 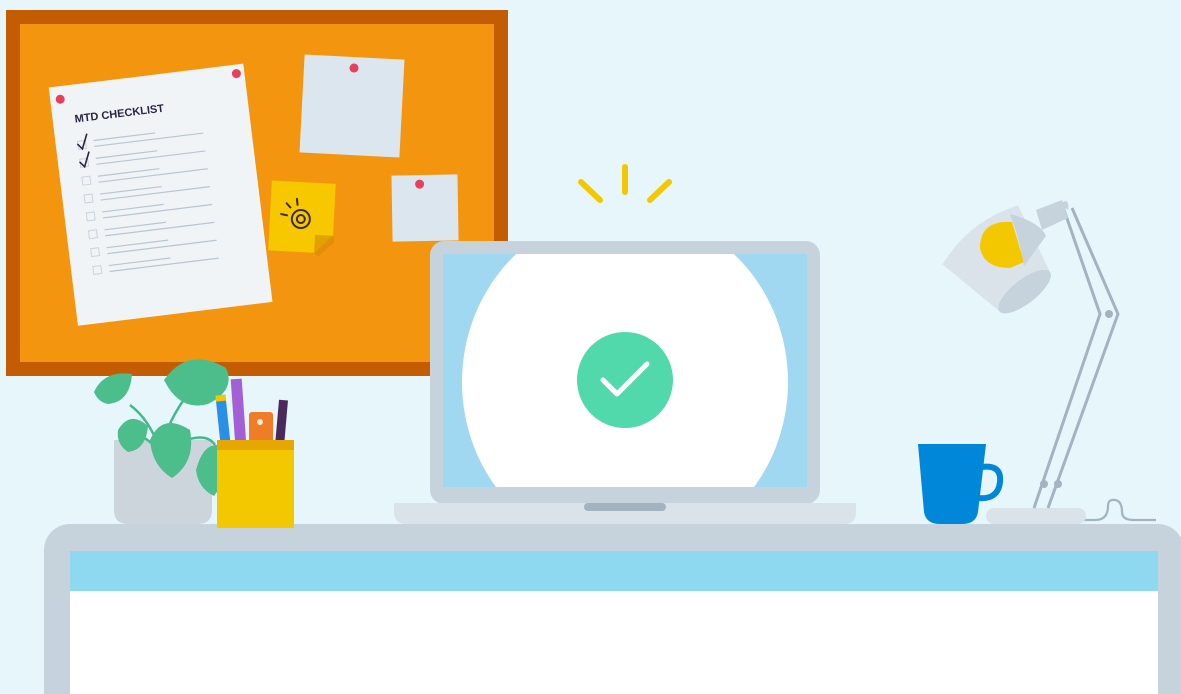 What do you see at coordinates (254, 453) in the screenshot?
I see `pen-holder` at bounding box center [254, 453].